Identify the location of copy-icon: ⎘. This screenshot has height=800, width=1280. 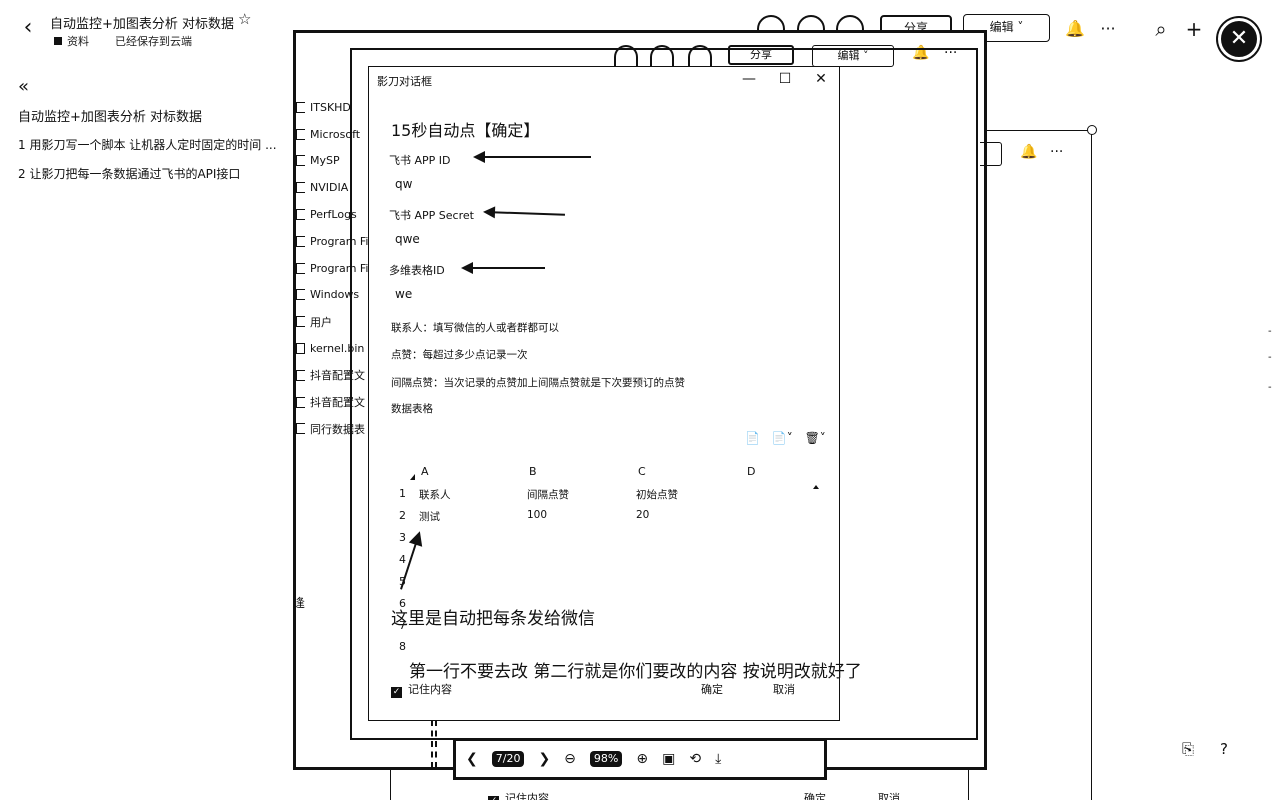
(1188, 749).